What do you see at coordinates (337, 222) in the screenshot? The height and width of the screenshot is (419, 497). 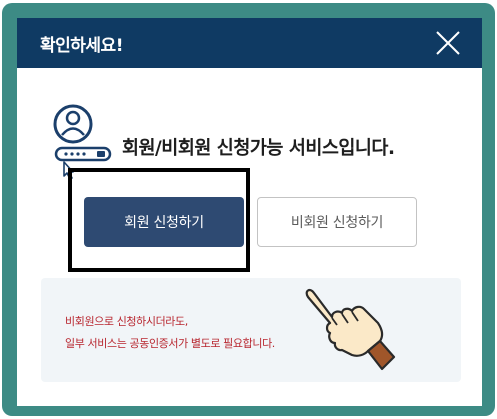 I see `guest-apply-button: 비회원 신청하기` at bounding box center [337, 222].